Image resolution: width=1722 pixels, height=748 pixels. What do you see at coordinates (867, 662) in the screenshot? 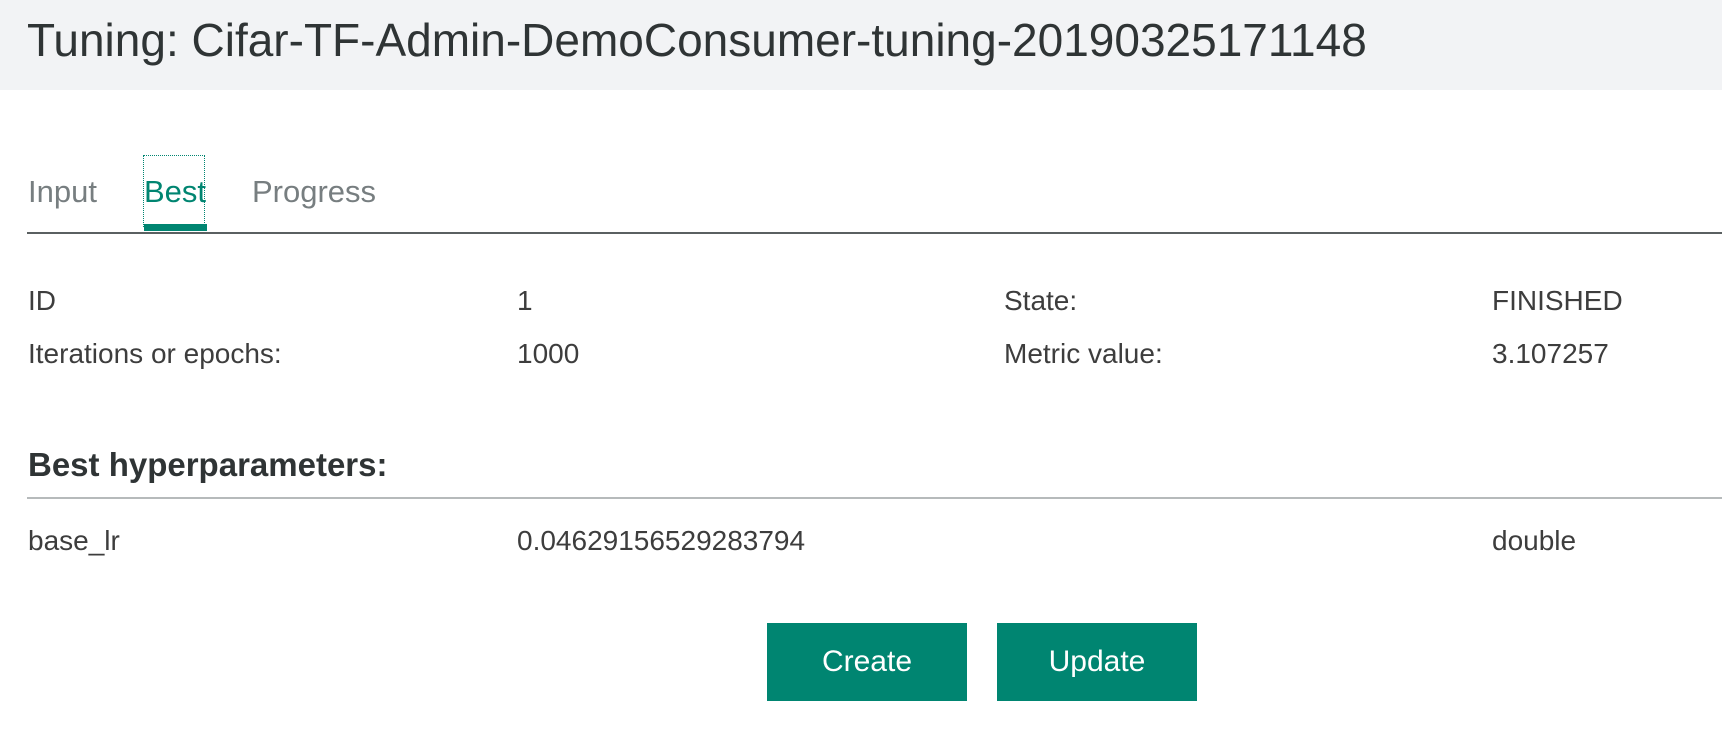
I see `create-button: Create` at bounding box center [867, 662].